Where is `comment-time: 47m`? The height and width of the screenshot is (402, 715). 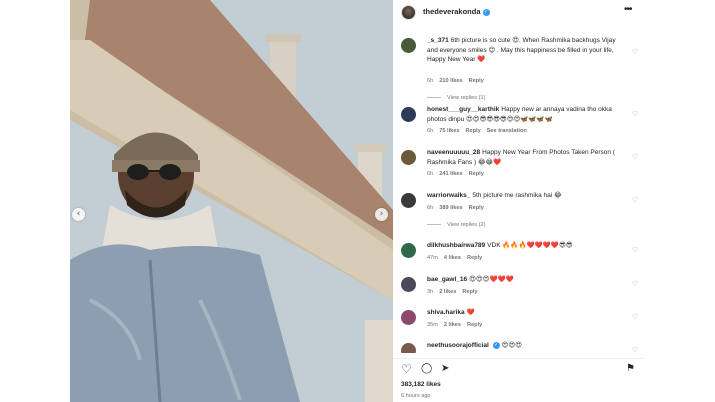
comment-time: 47m is located at coordinates (432, 258).